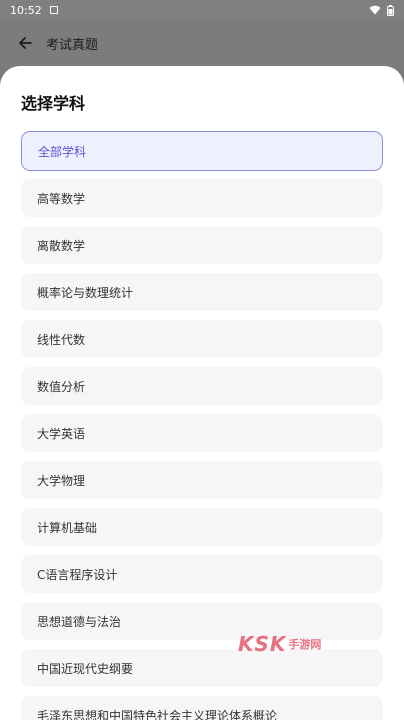 This screenshot has width=404, height=720. What do you see at coordinates (202, 386) in the screenshot?
I see `subject-option: 数值分析` at bounding box center [202, 386].